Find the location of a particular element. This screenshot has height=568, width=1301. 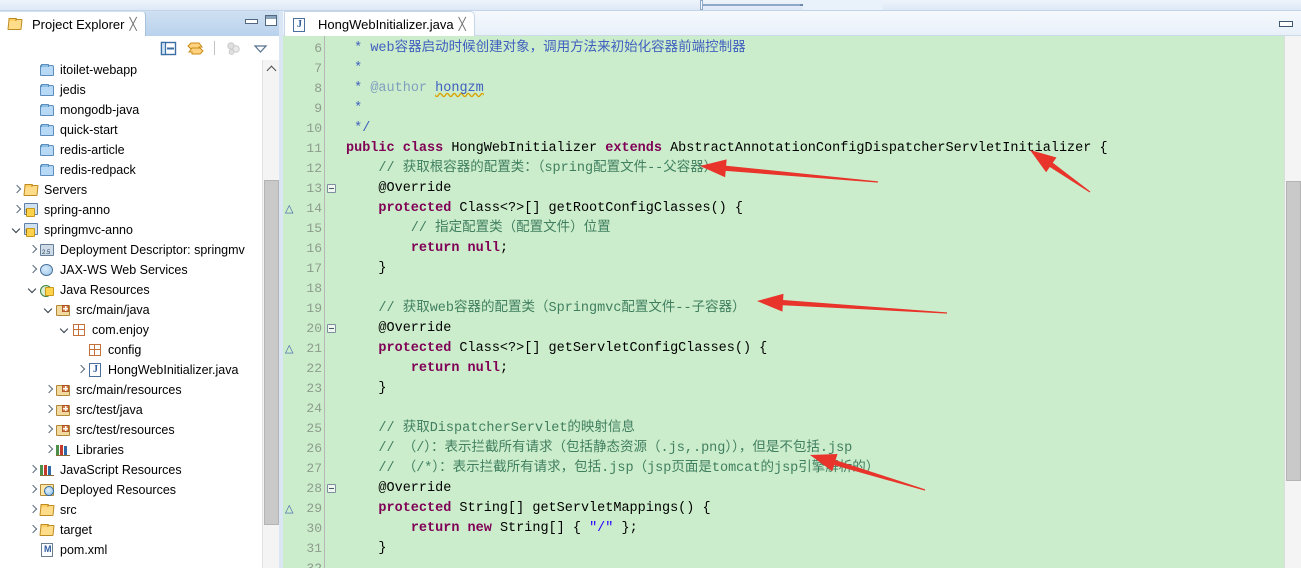

code-line: // 获取根容器的配置类：（spring配置文件--父容器） is located at coordinates (531, 169).